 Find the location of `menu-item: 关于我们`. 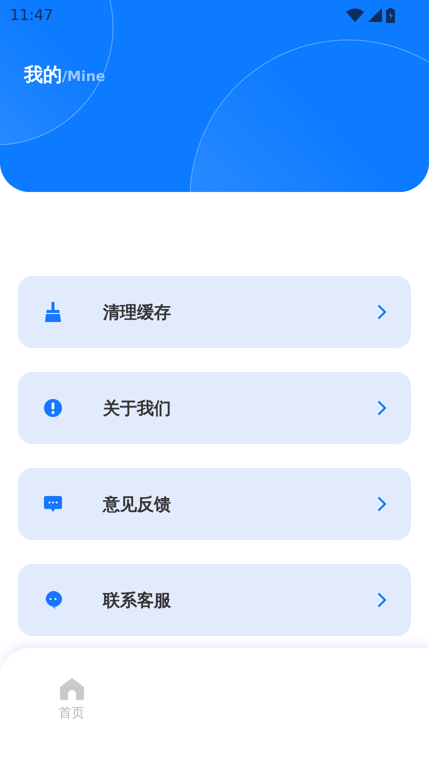

menu-item: 关于我们 is located at coordinates (214, 408).